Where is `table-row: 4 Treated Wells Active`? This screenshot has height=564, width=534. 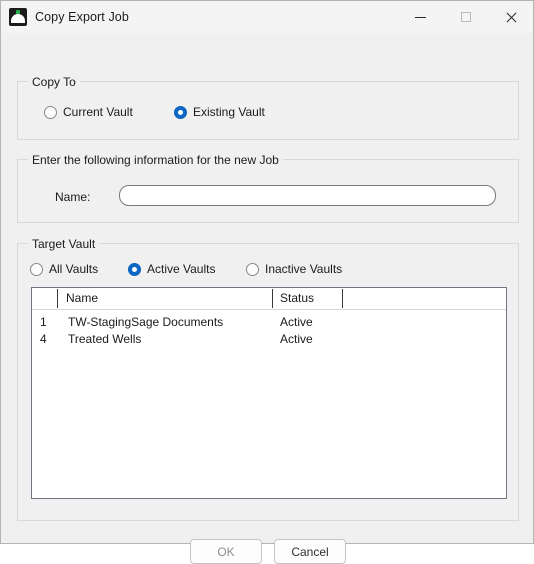 table-row: 4 Treated Wells Active is located at coordinates (269, 339).